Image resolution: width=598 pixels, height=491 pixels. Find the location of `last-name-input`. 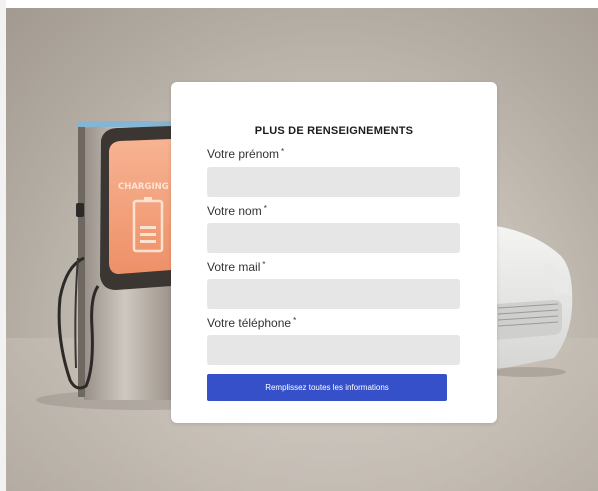

last-name-input is located at coordinates (333, 238).